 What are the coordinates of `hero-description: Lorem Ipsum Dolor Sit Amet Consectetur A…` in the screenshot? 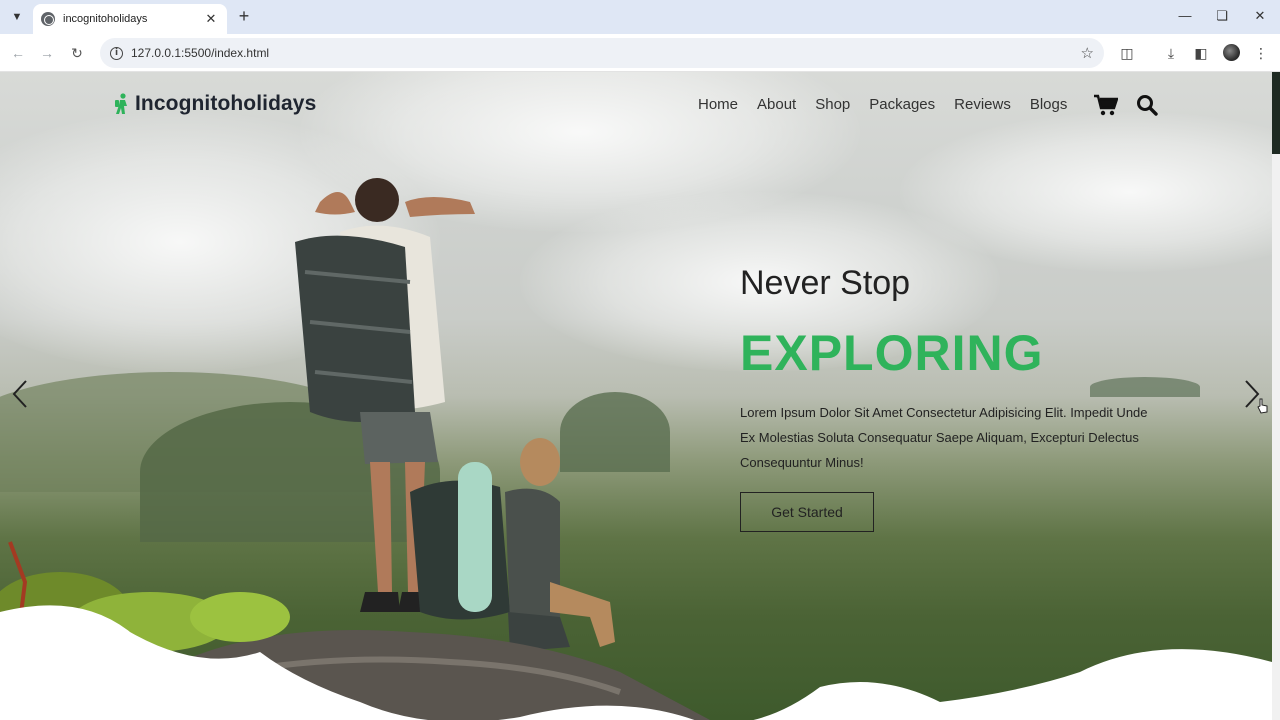 It's located at (944, 437).